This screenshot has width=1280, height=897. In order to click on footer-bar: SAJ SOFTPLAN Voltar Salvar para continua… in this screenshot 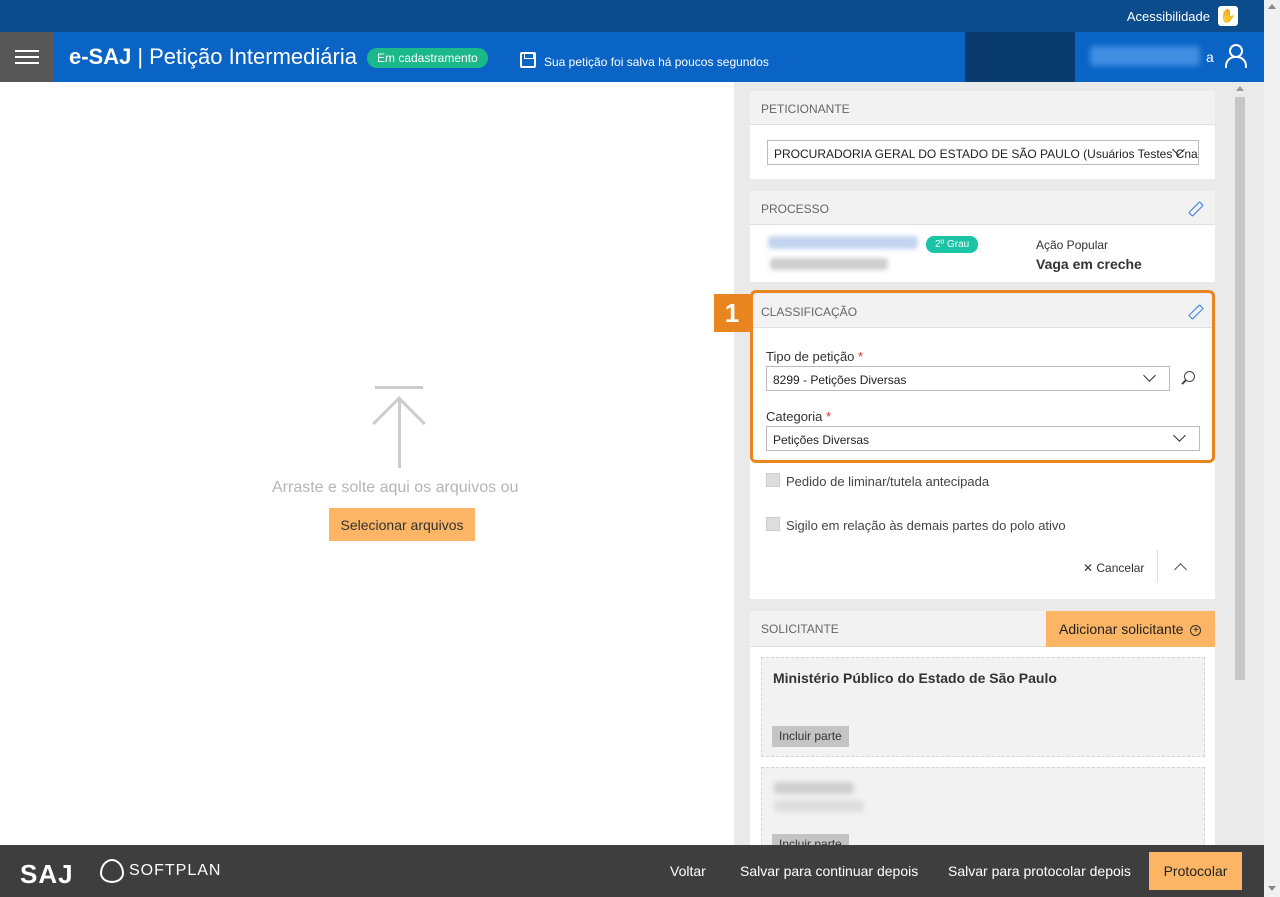, I will do `click(632, 871)`.